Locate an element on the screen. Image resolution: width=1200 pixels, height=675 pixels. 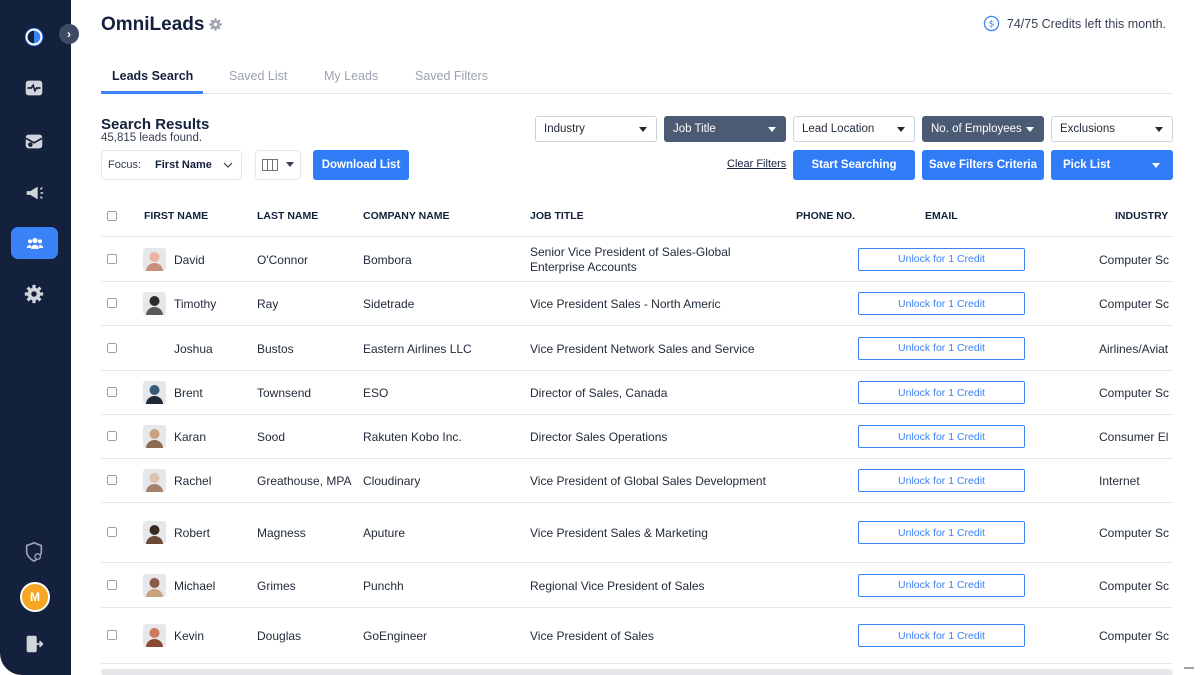
logout-icon is located at coordinates (34, 644).